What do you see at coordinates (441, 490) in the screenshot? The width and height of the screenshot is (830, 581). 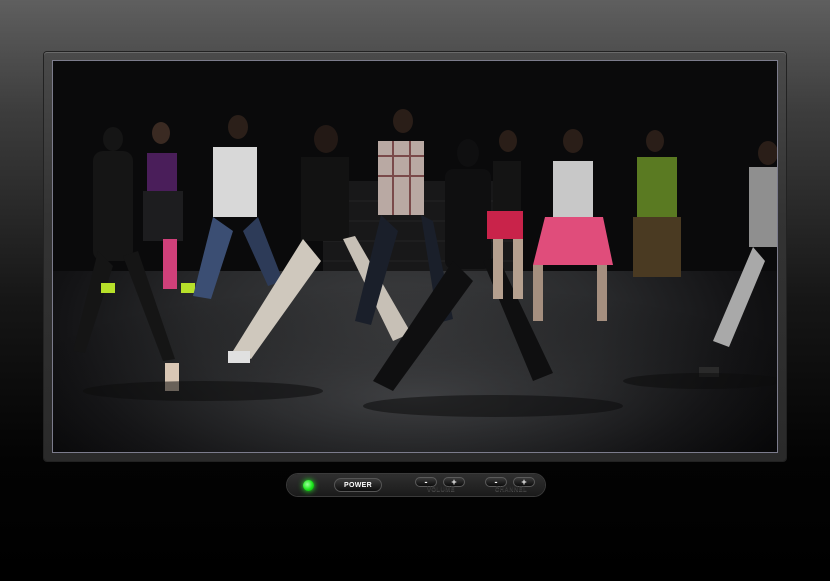 I see `volume-label: VOLUME` at bounding box center [441, 490].